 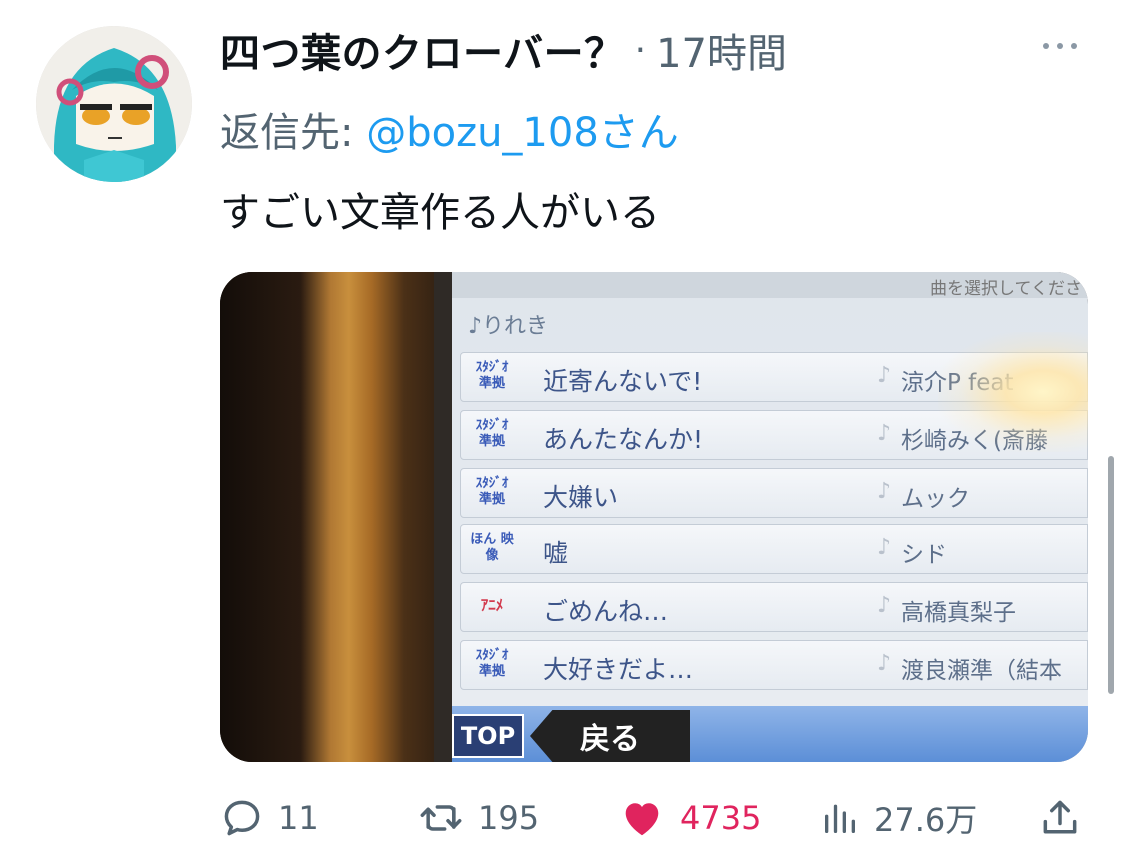 I want to click on screen-bezel, so click(x=444, y=517).